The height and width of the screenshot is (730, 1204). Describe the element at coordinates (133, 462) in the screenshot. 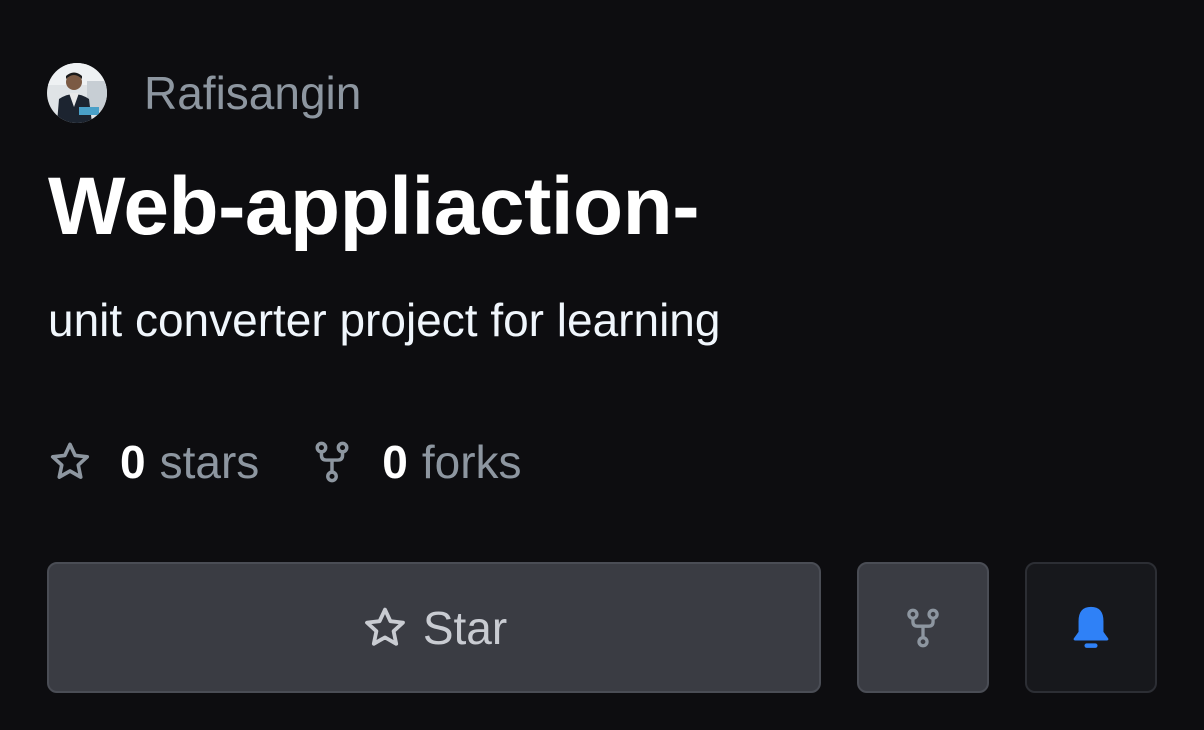

I see `stars-count: 0` at that location.